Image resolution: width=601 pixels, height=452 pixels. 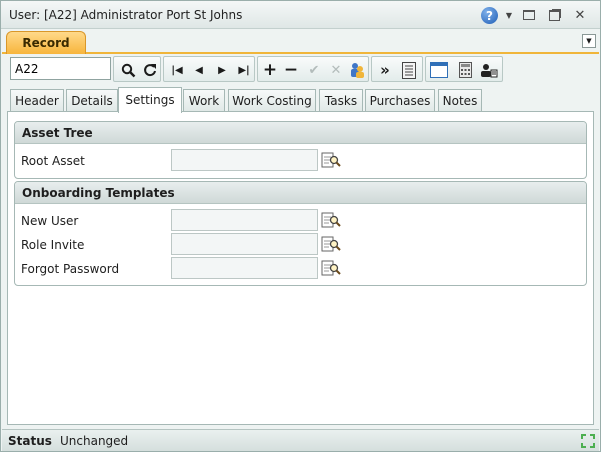 What do you see at coordinates (385, 70) in the screenshot?
I see `more-double-chevron-icon: »` at bounding box center [385, 70].